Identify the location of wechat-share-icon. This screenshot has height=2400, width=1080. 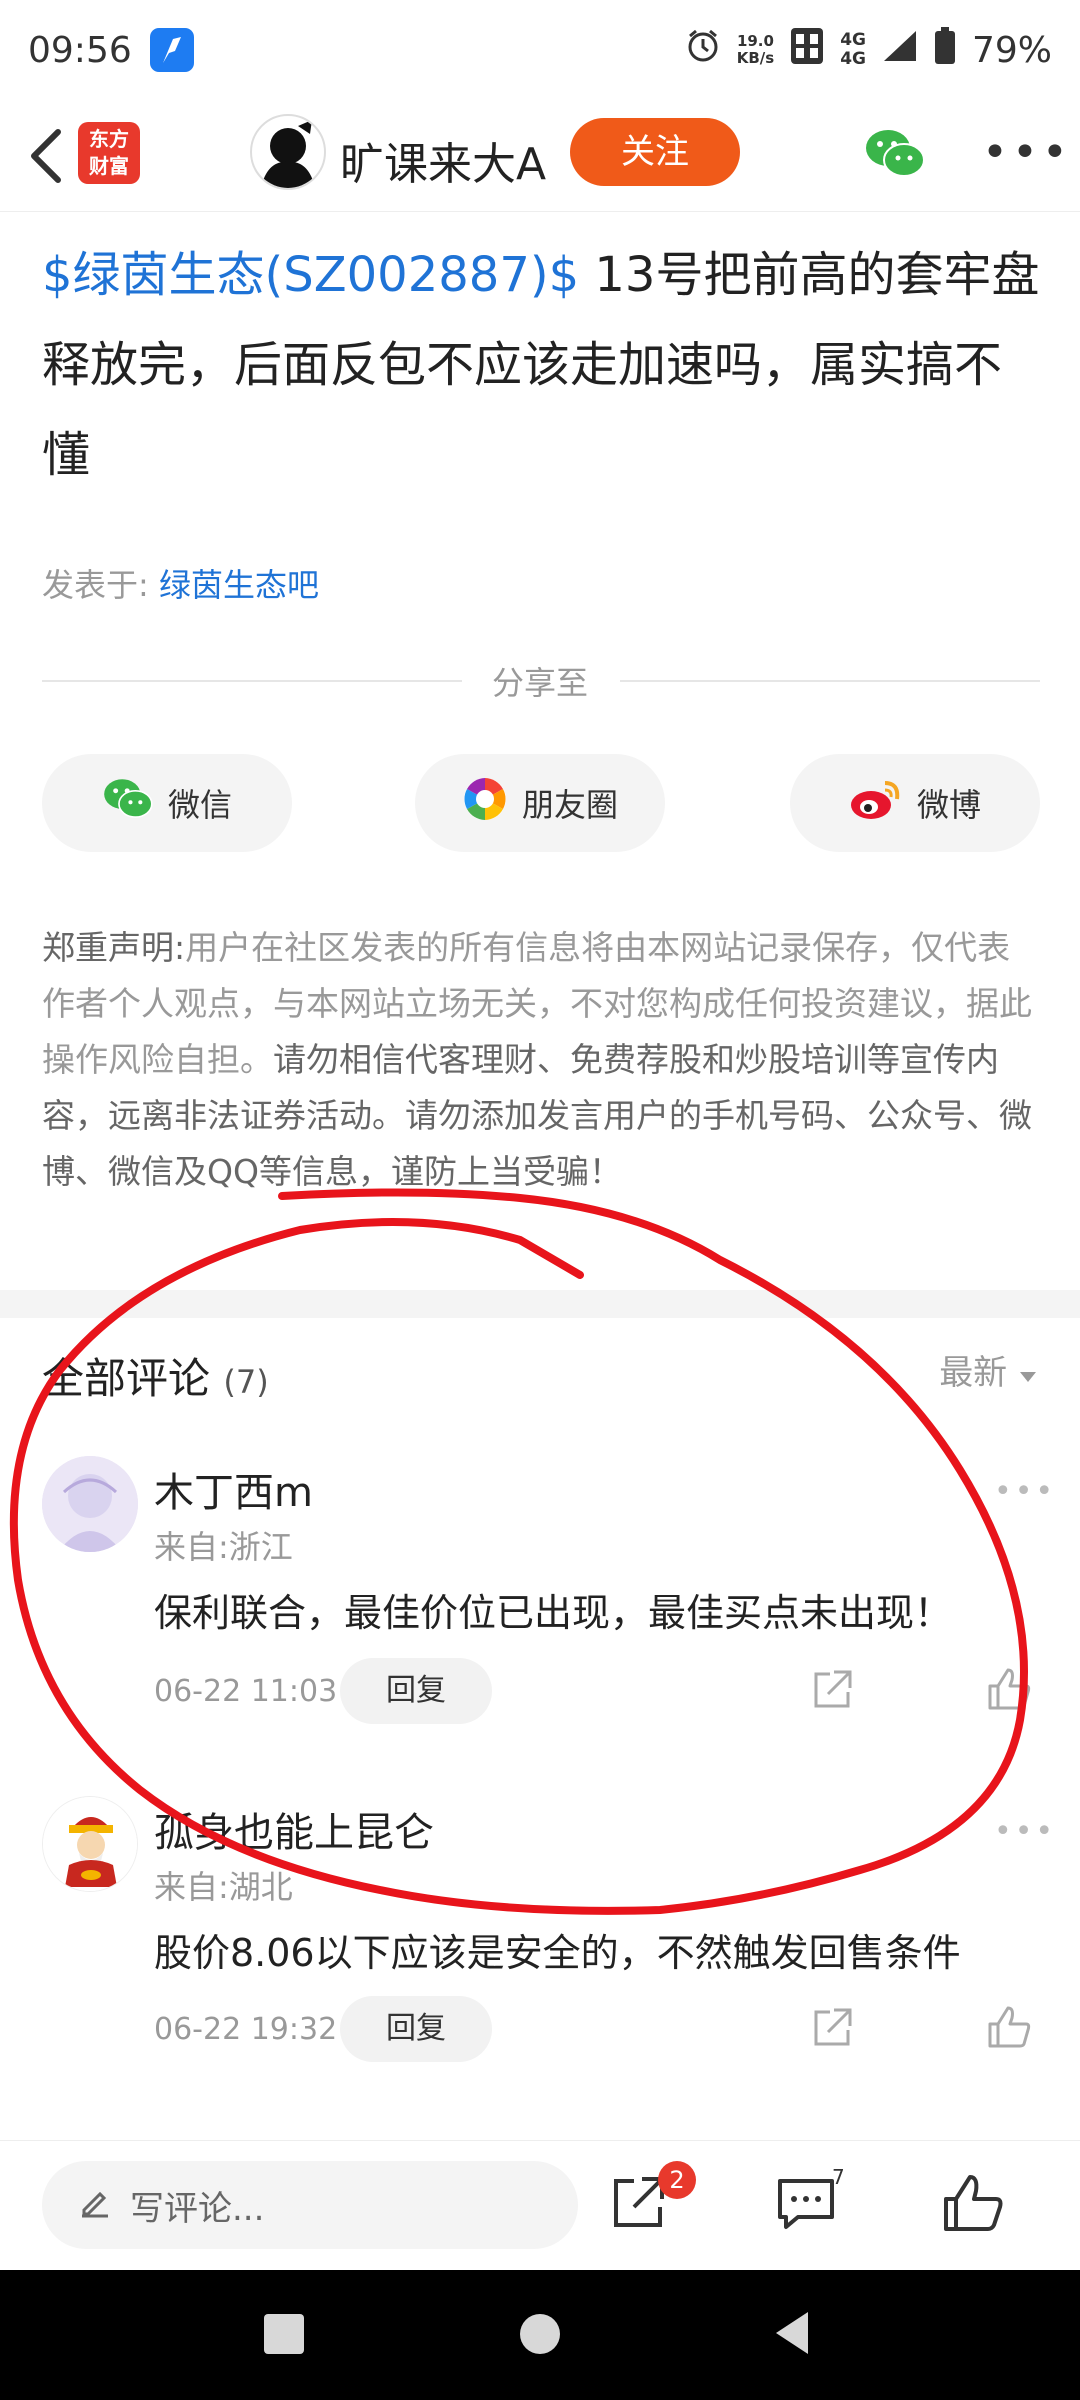
(895, 154).